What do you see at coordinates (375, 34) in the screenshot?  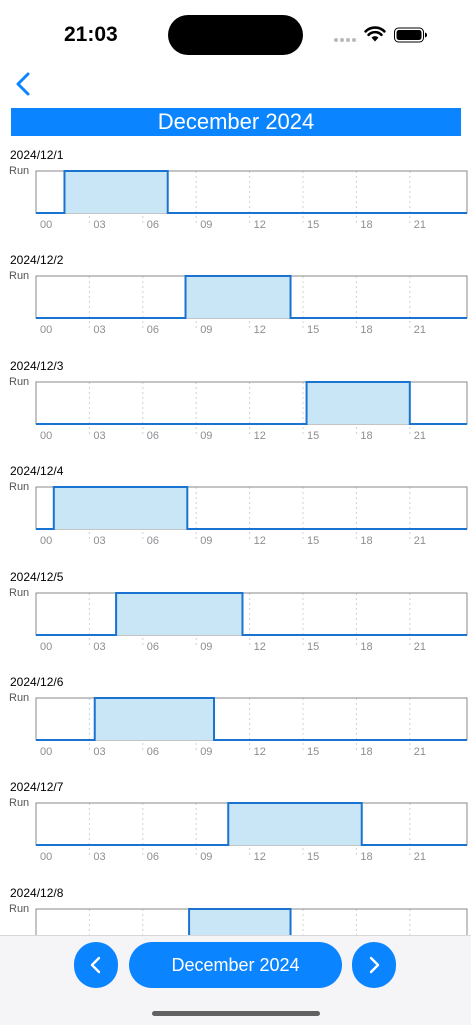 I see `wifi-icon` at bounding box center [375, 34].